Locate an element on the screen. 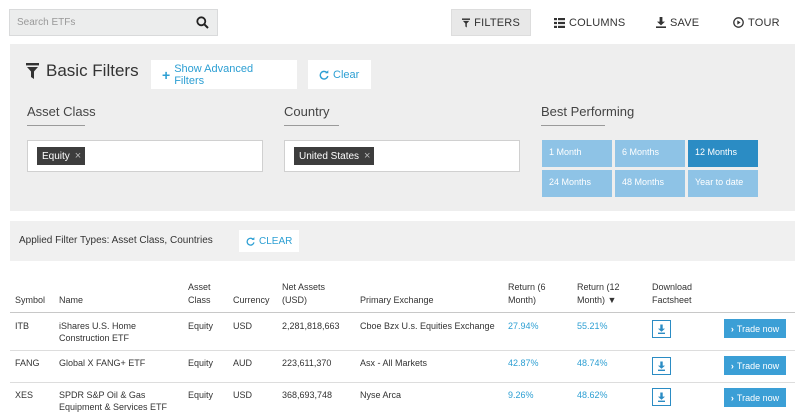  country-label: Country is located at coordinates (307, 111).